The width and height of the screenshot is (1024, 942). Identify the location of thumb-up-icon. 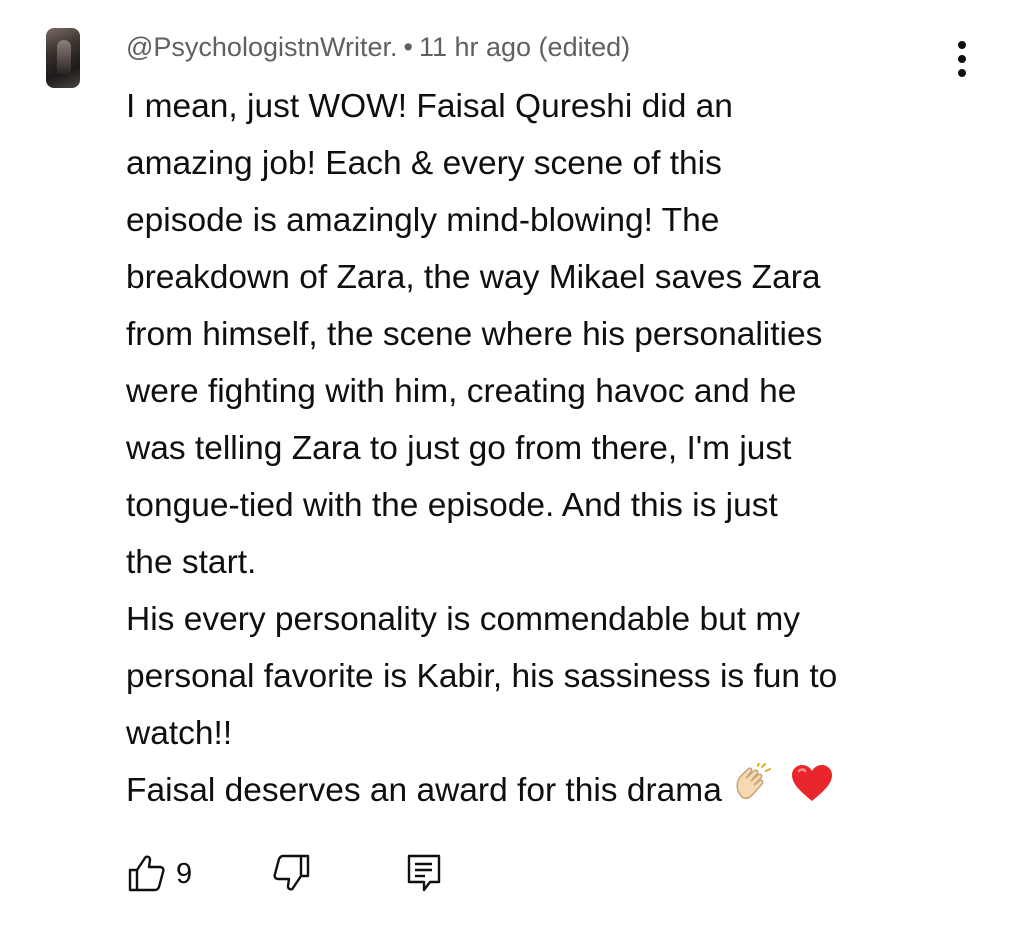
(147, 875).